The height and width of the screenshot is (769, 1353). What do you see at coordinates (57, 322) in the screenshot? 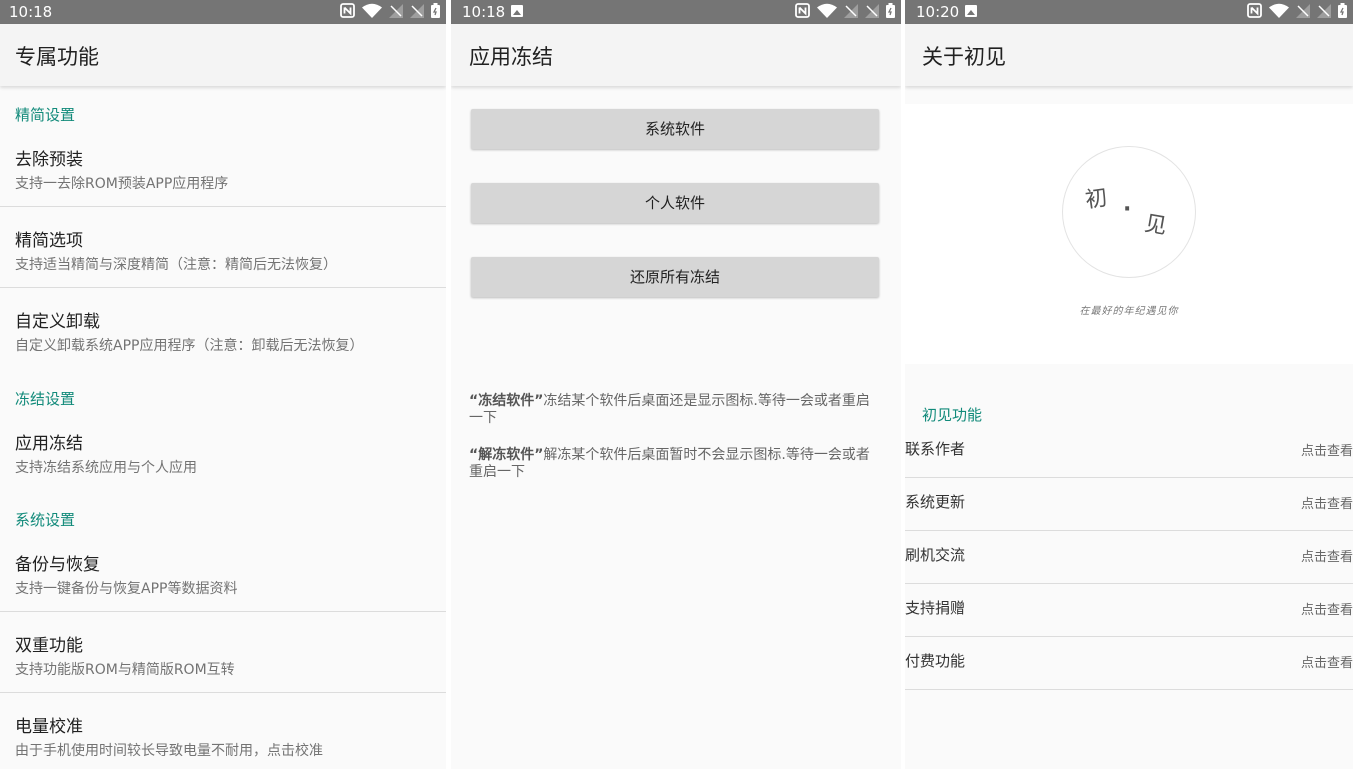
I see `item-title: 自定义卸载` at bounding box center [57, 322].